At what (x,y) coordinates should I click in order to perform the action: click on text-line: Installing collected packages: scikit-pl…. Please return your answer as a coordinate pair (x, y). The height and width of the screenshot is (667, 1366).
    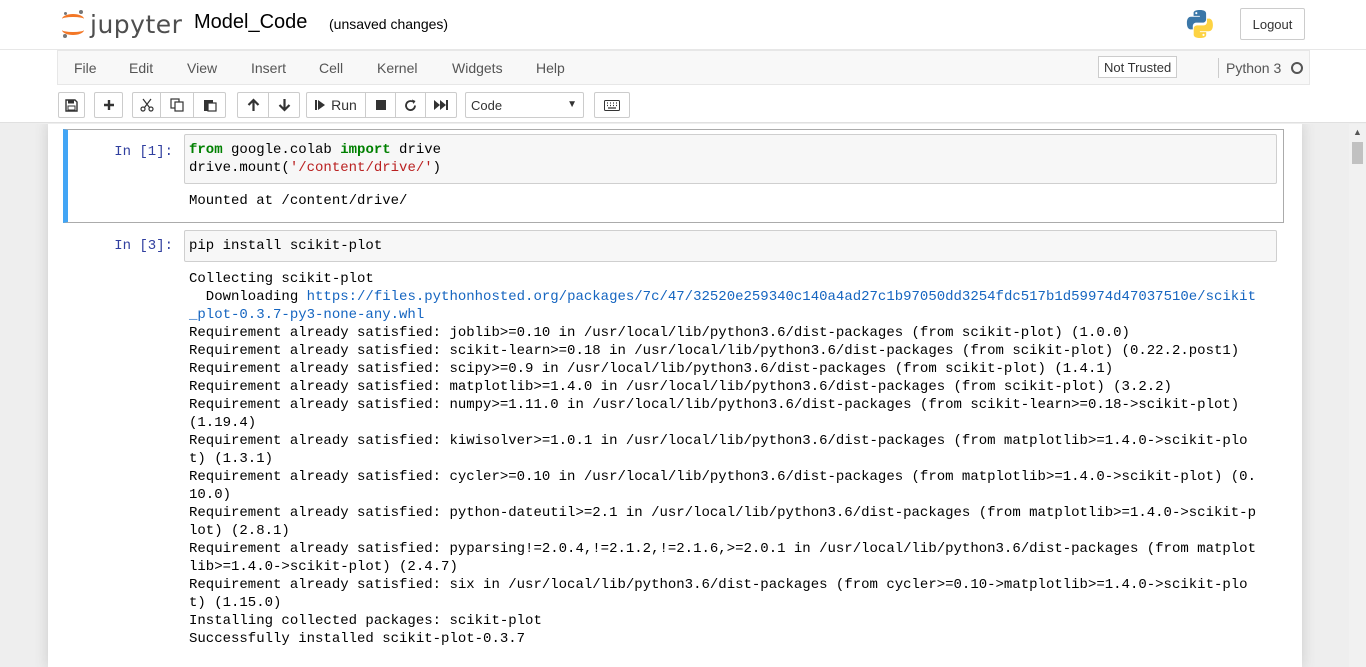
    Looking at the image, I should click on (365, 621).